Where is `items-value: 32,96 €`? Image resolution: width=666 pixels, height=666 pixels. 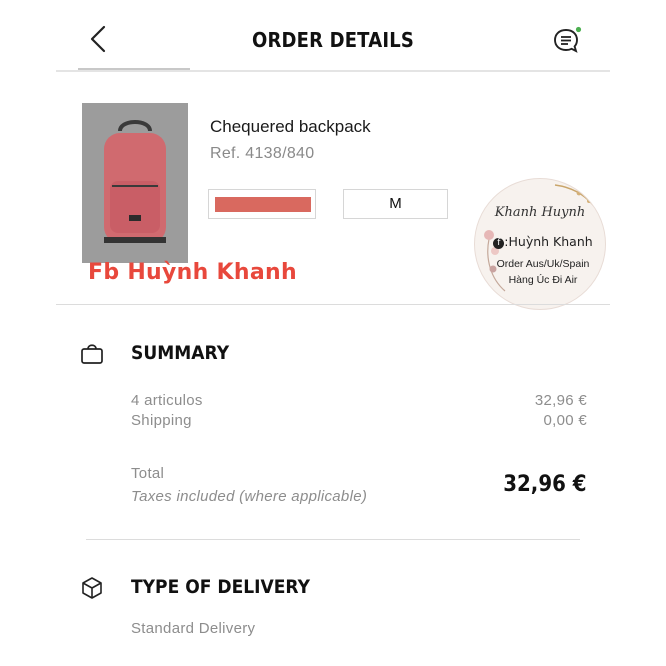 items-value: 32,96 € is located at coordinates (560, 400).